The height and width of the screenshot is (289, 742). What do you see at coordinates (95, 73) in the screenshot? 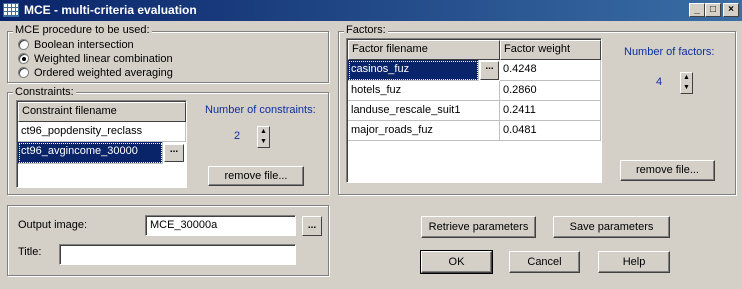
I see `radio-ordered-weighted-averaging: Ordered weighted averaging` at bounding box center [95, 73].